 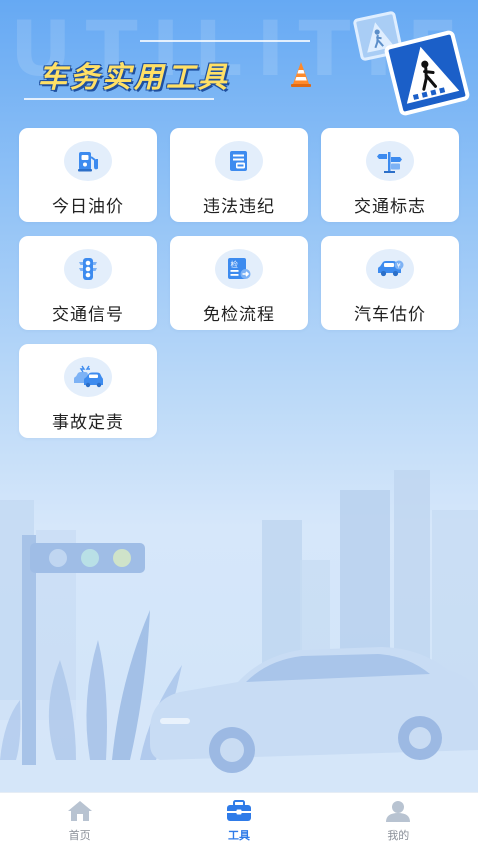 I want to click on tool-card-traffic-signal: 交通信号, so click(x=88, y=283).